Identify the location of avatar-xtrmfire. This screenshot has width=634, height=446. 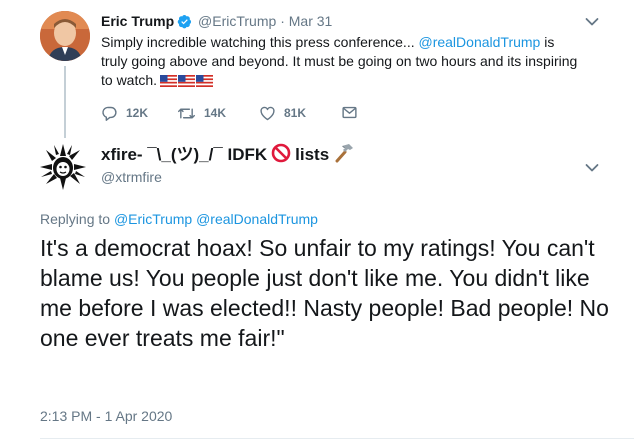
(63, 167).